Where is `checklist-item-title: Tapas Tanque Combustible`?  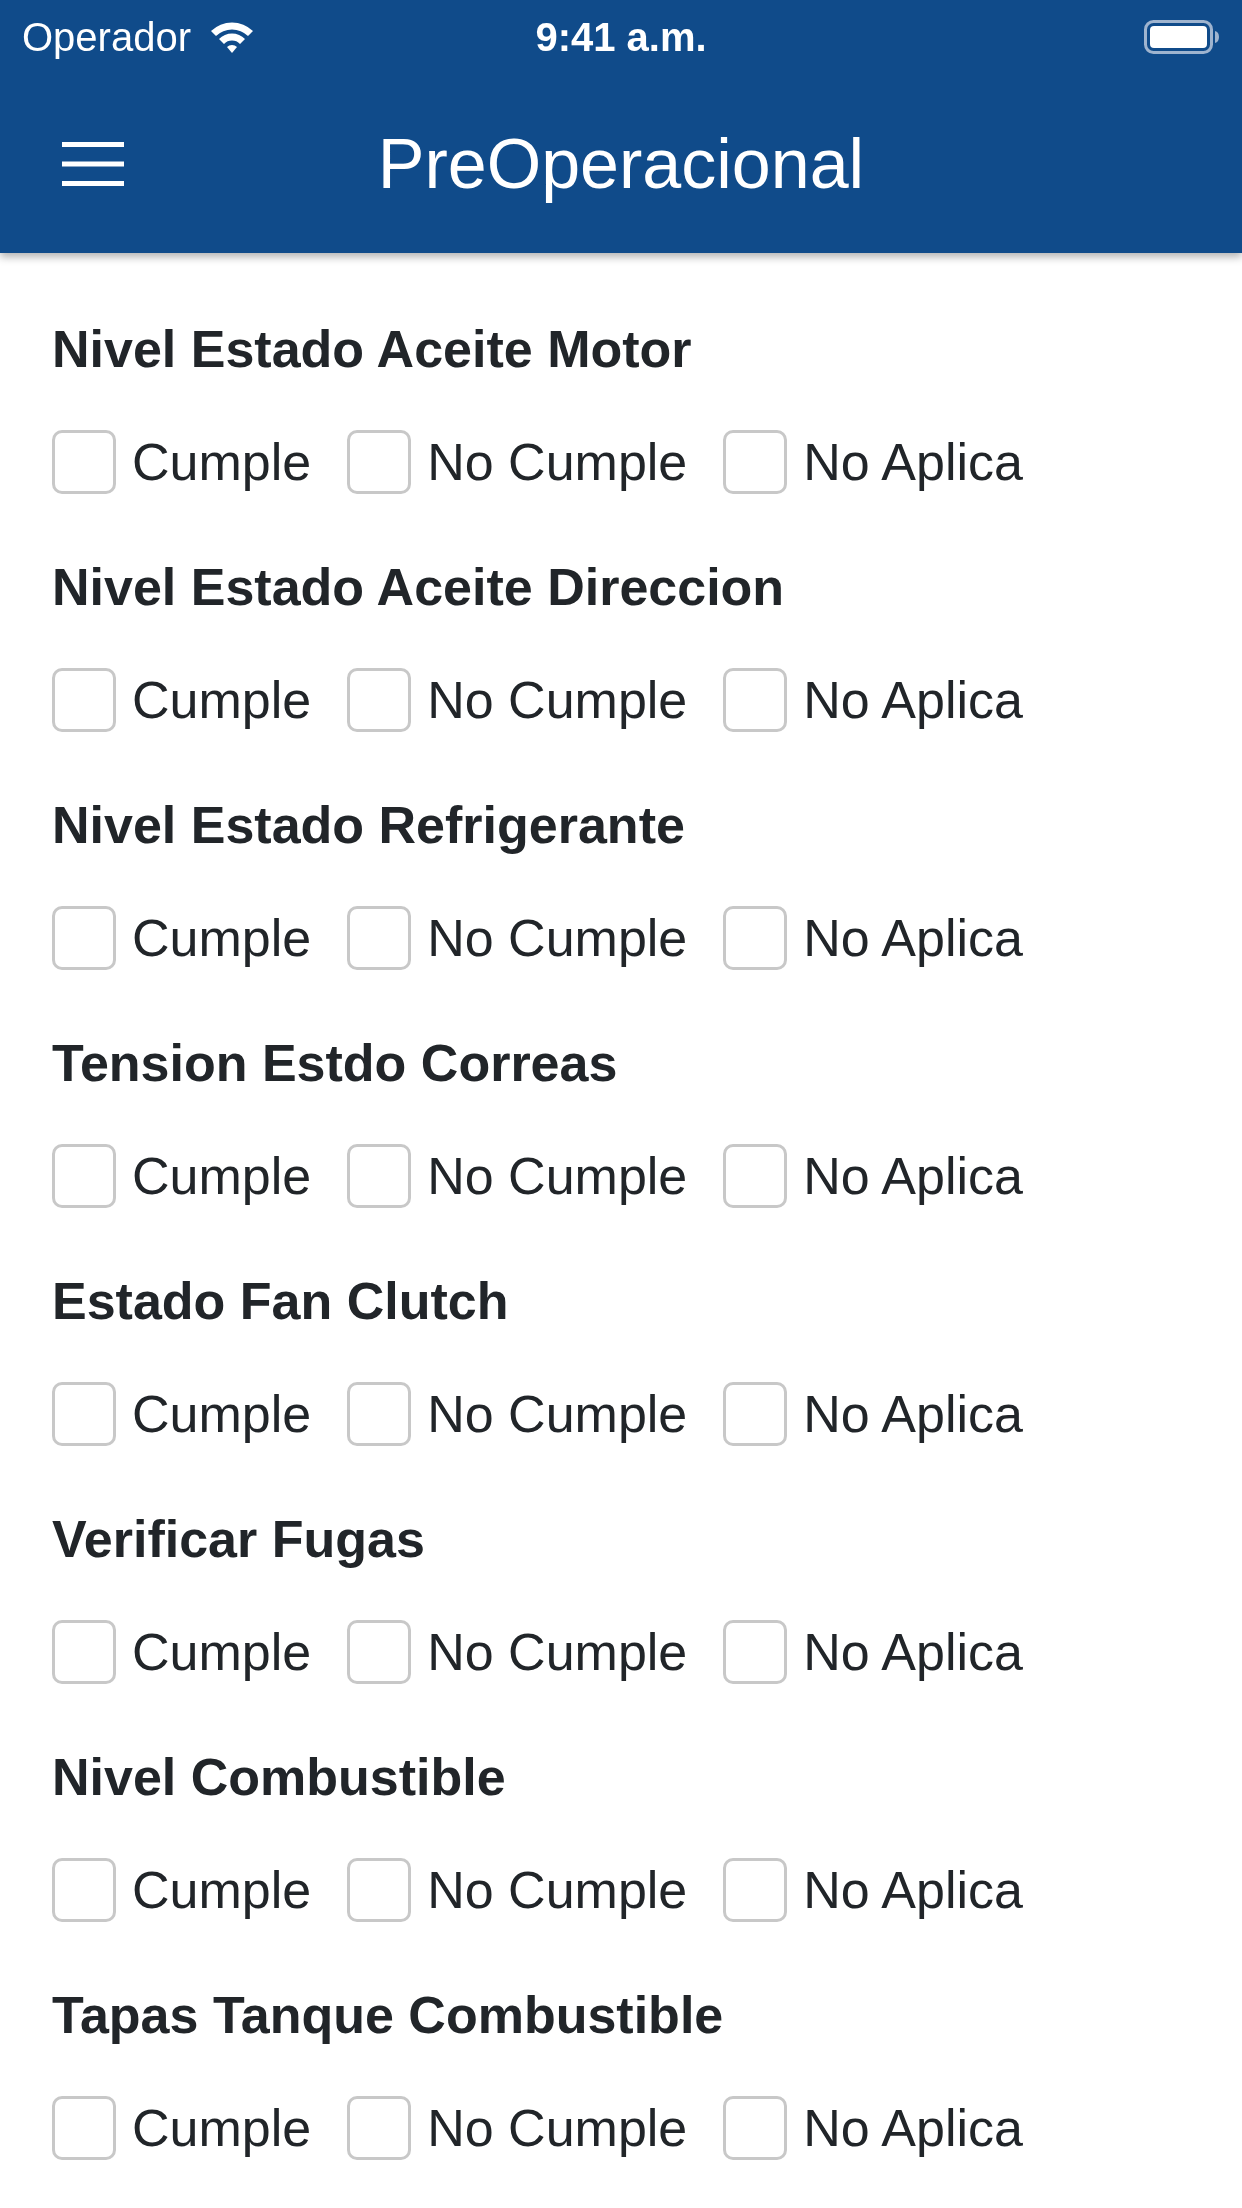
checklist-item-title: Tapas Tanque Combustible is located at coordinates (388, 2015).